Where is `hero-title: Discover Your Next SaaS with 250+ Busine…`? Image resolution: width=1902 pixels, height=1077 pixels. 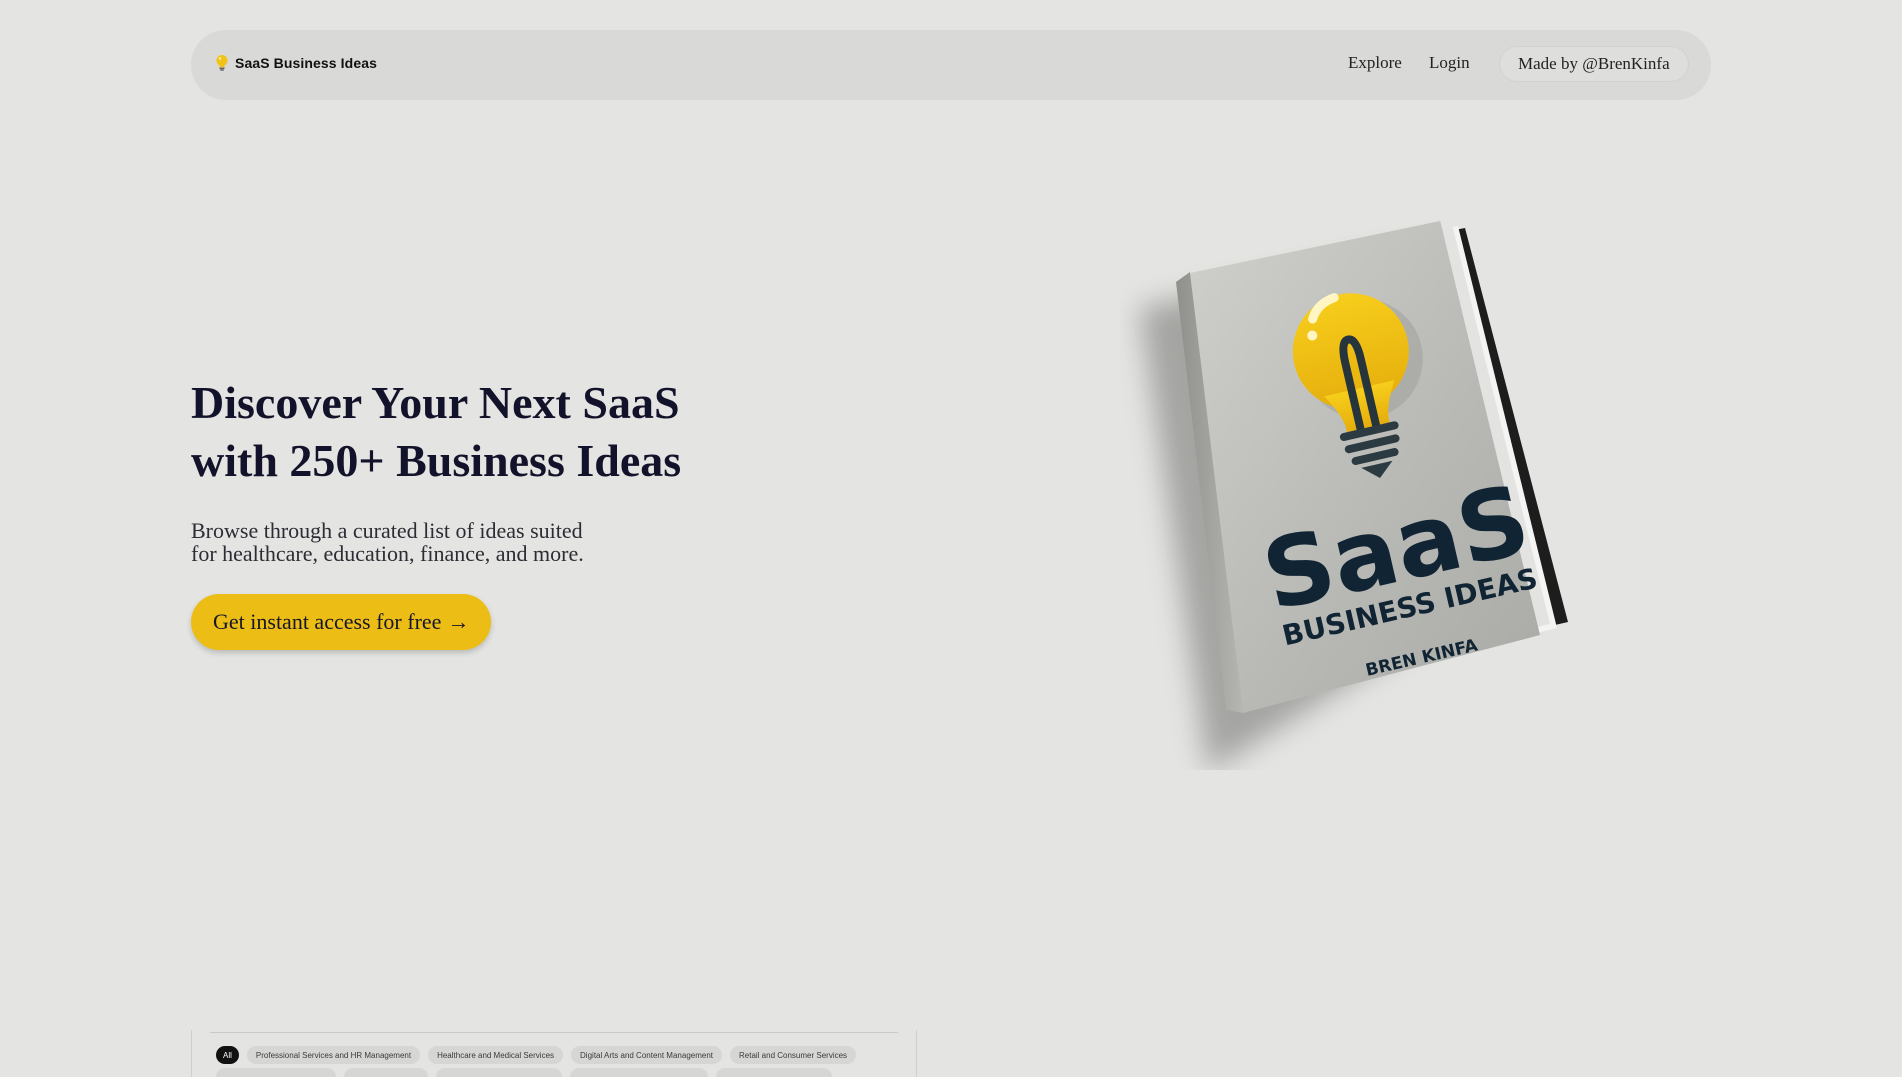 hero-title: Discover Your Next SaaS with 250+ Busine… is located at coordinates (501, 432).